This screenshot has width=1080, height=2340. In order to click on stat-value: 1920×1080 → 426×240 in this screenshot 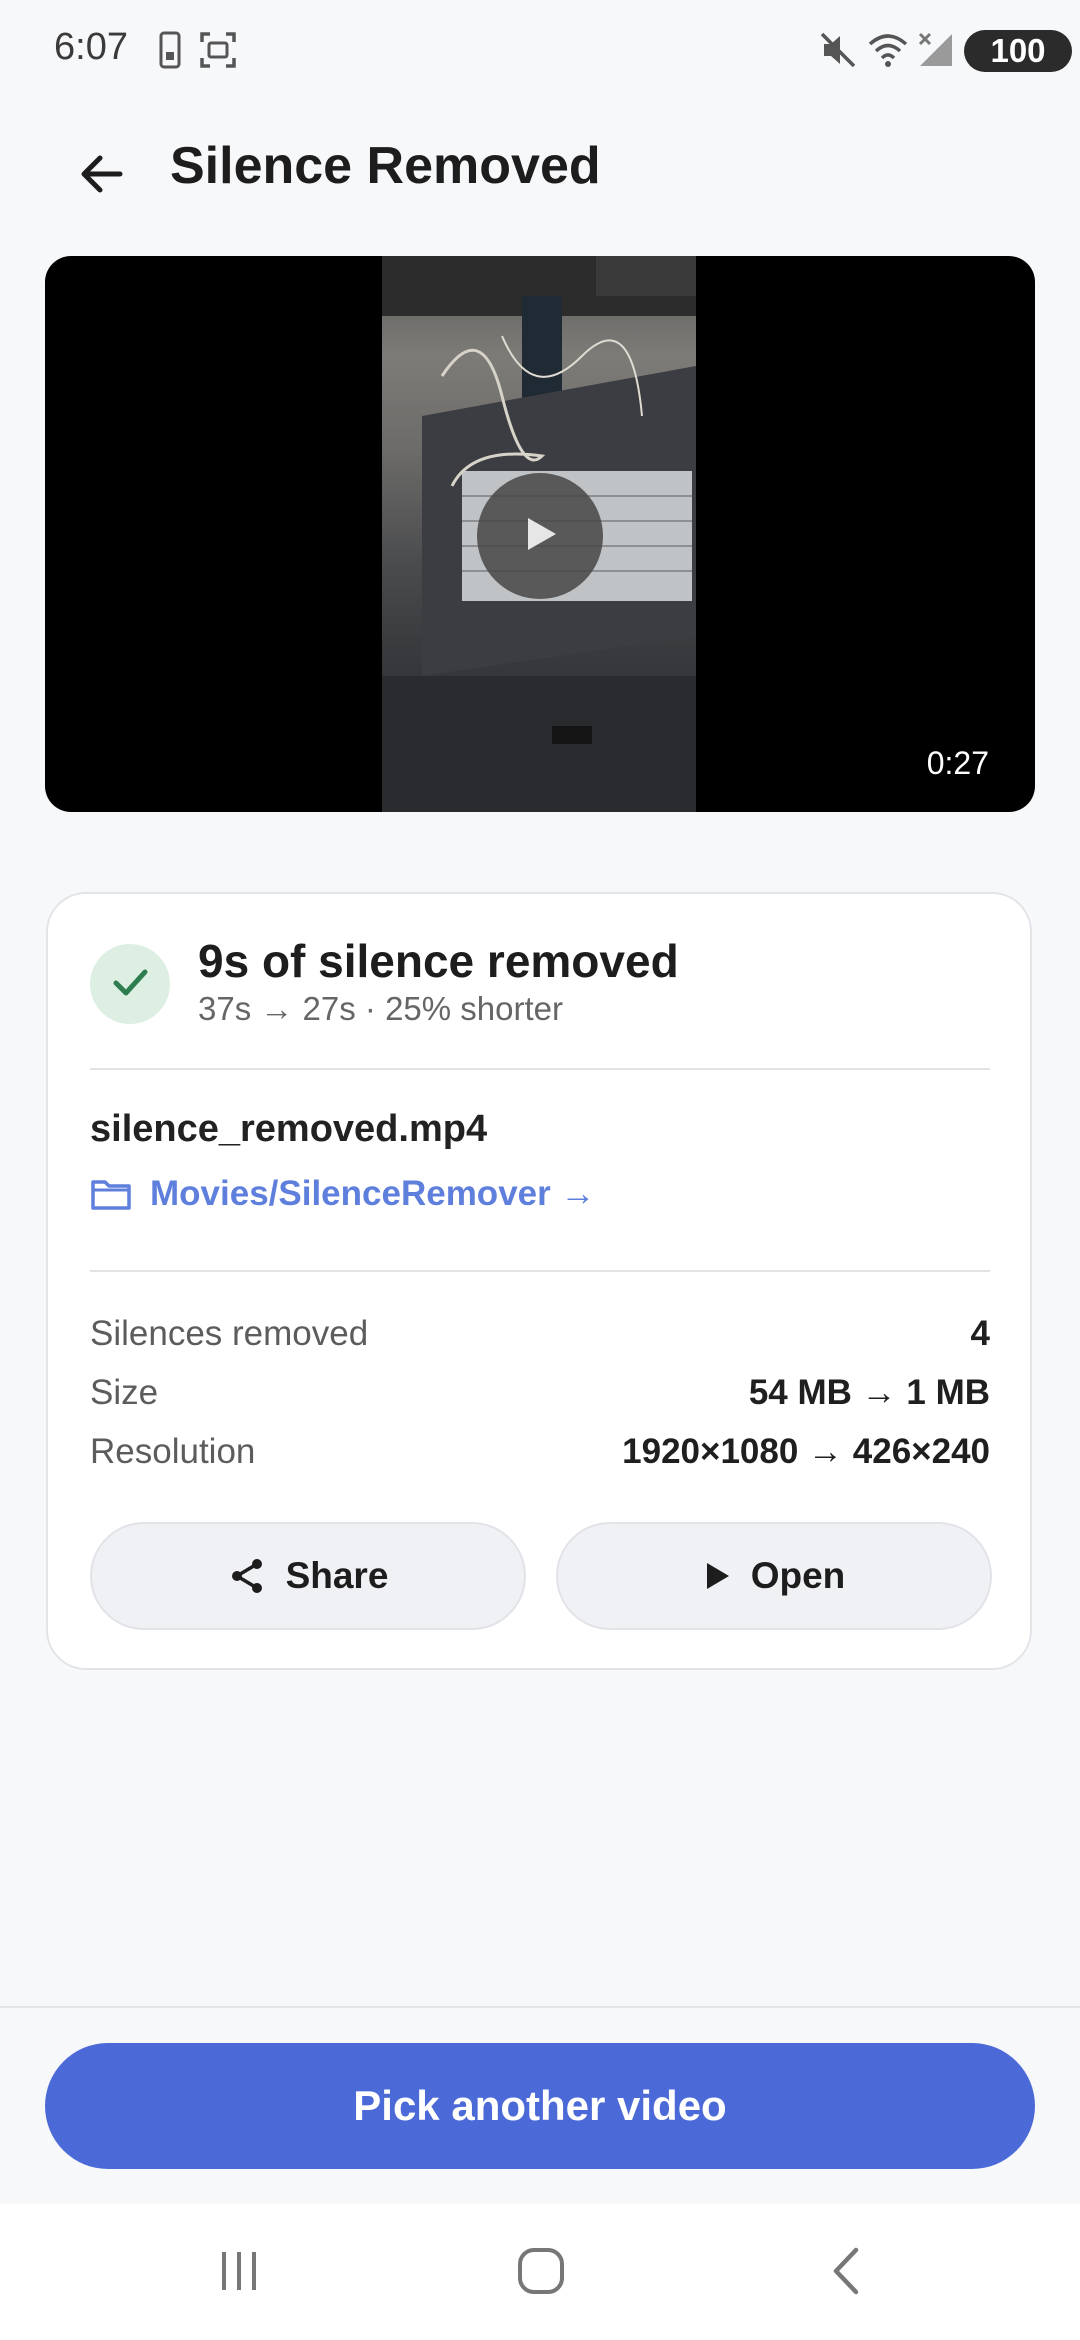, I will do `click(806, 1451)`.